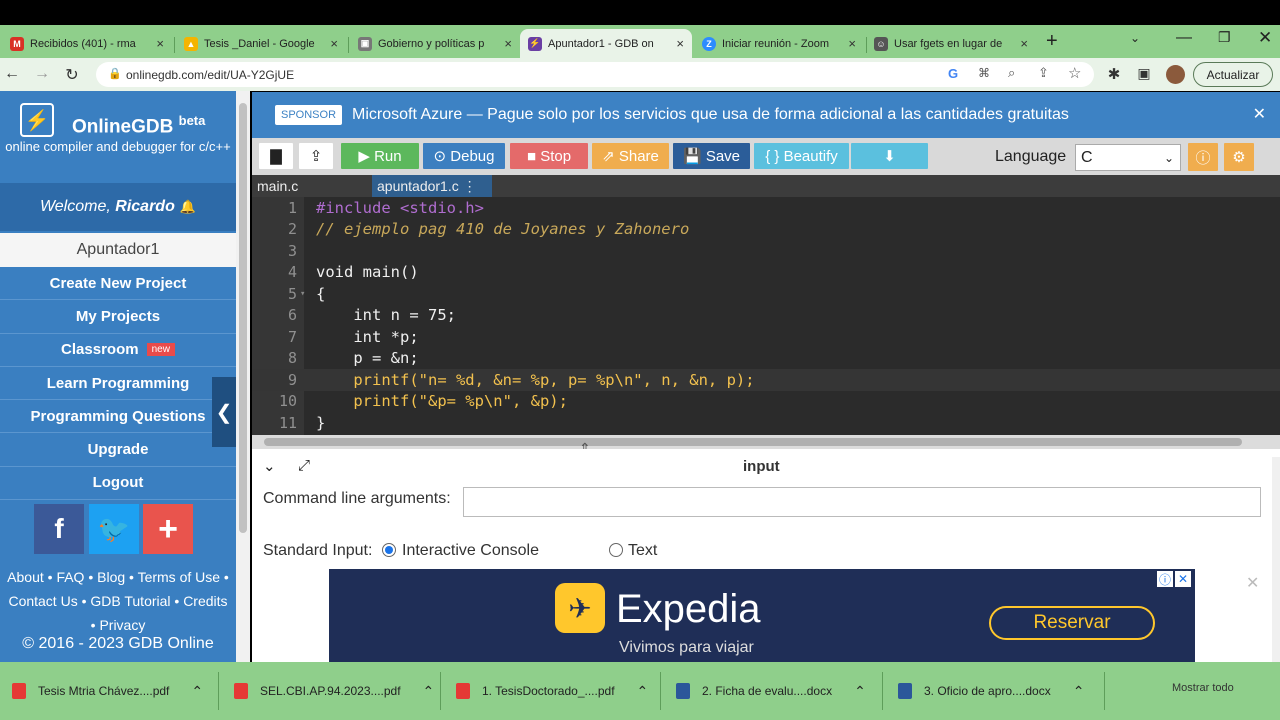 This screenshot has height=720, width=1280. Describe the element at coordinates (115, 73) in the screenshot. I see `lock-icon: 🔒` at that location.